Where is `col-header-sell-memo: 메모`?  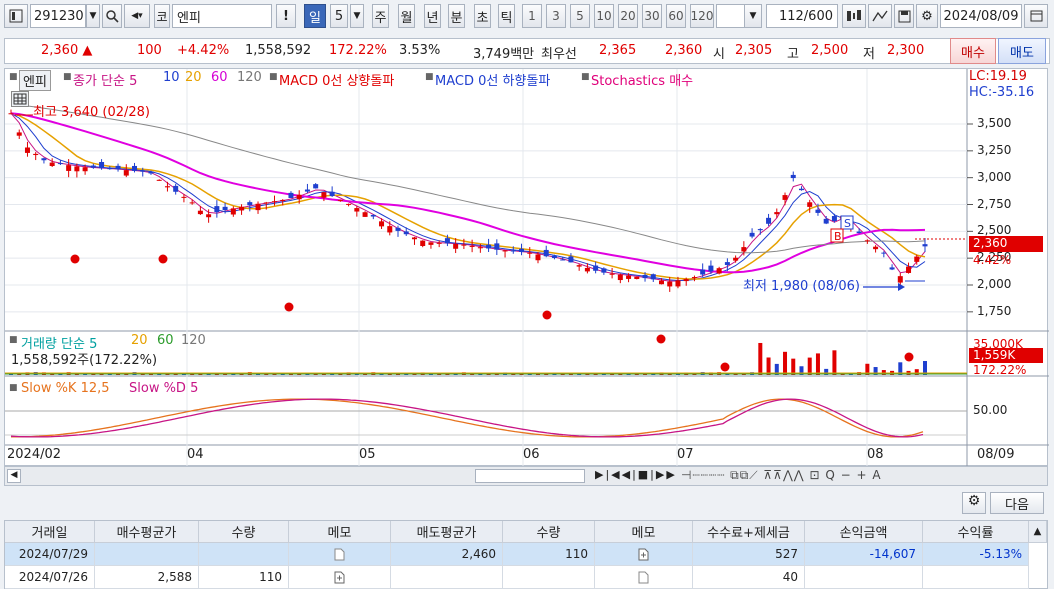
col-header-sell-memo: 메모 is located at coordinates (644, 532).